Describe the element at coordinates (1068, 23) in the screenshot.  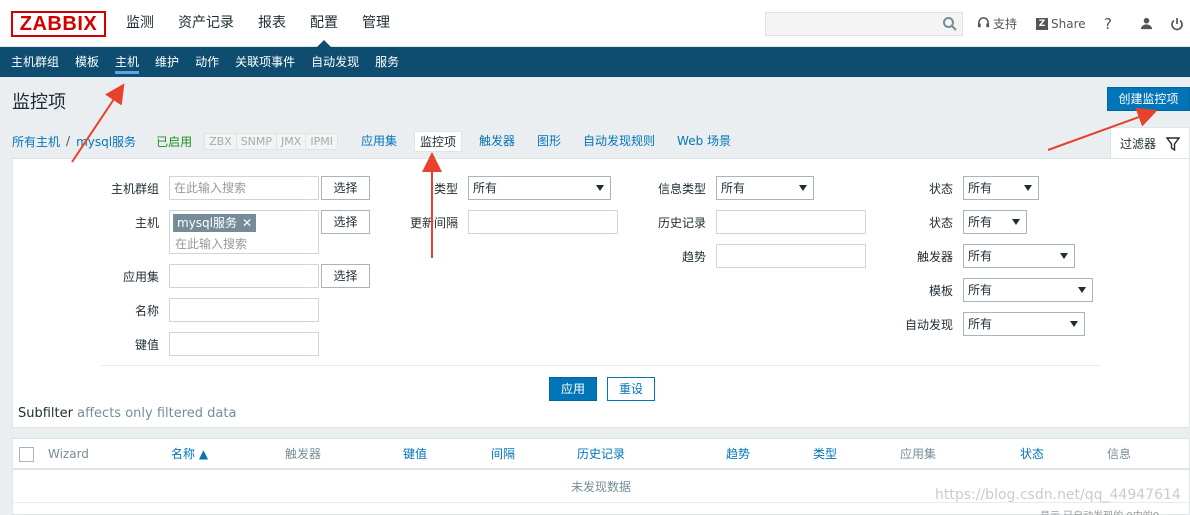
I see `share-label: Share` at that location.